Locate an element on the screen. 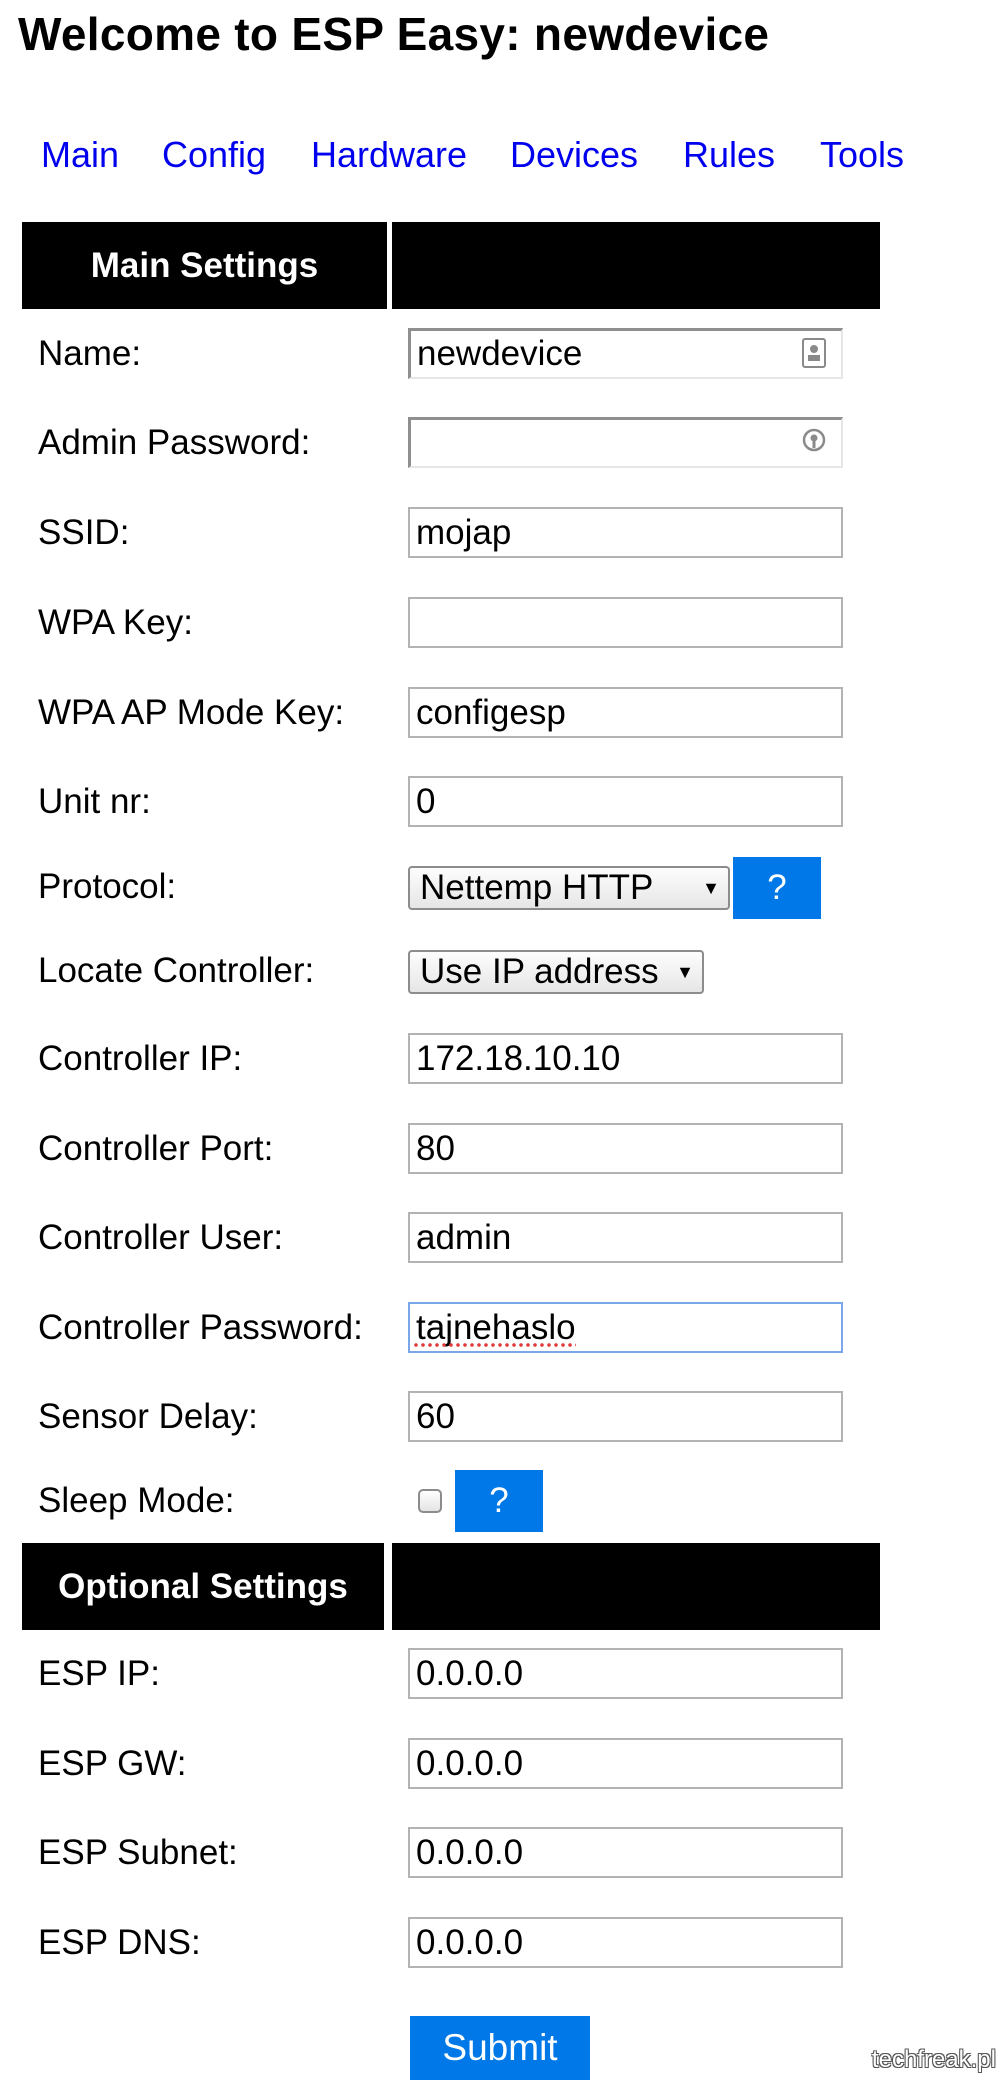 The width and height of the screenshot is (1000, 2081). unit-nr-label: Unit nr: is located at coordinates (94, 801).